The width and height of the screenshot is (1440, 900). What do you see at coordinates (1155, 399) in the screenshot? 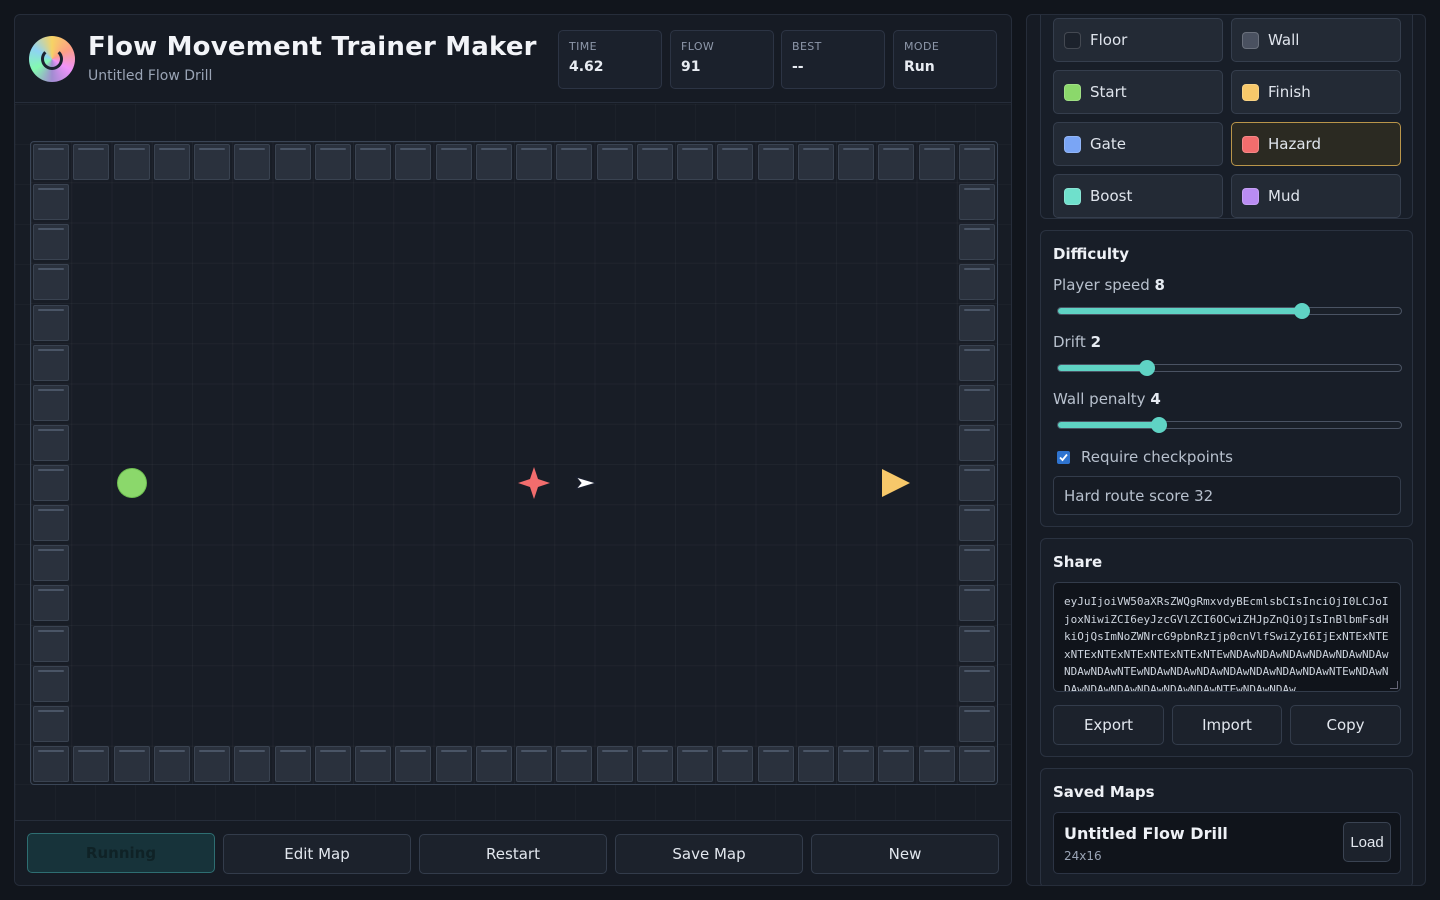
I see `slider-value: 4` at bounding box center [1155, 399].